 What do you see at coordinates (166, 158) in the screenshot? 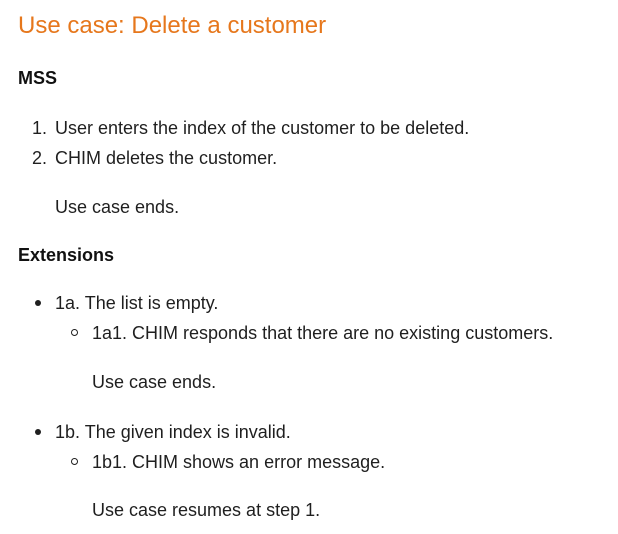
I see `mss-step-2-text: CHIM deletes the customer.` at bounding box center [166, 158].